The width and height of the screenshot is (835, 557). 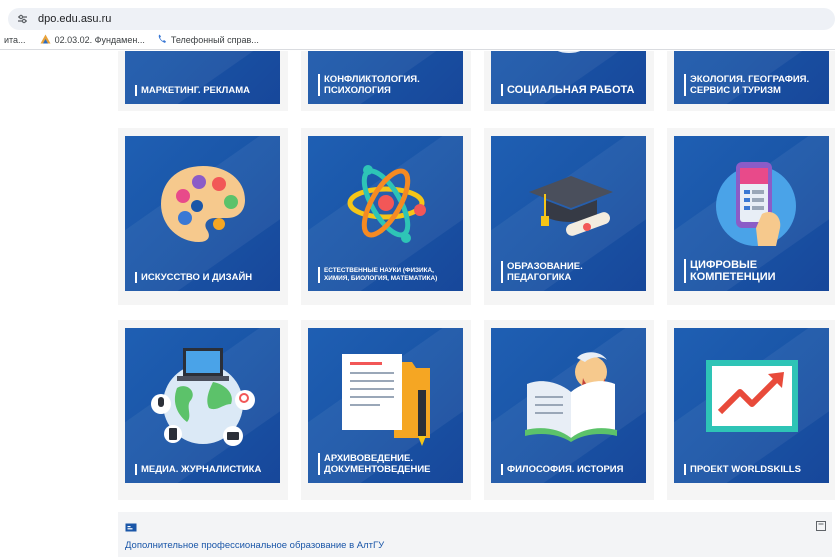 I want to click on course-card: ПРОЕКТ WORLDSKILLS, so click(x=751, y=410).